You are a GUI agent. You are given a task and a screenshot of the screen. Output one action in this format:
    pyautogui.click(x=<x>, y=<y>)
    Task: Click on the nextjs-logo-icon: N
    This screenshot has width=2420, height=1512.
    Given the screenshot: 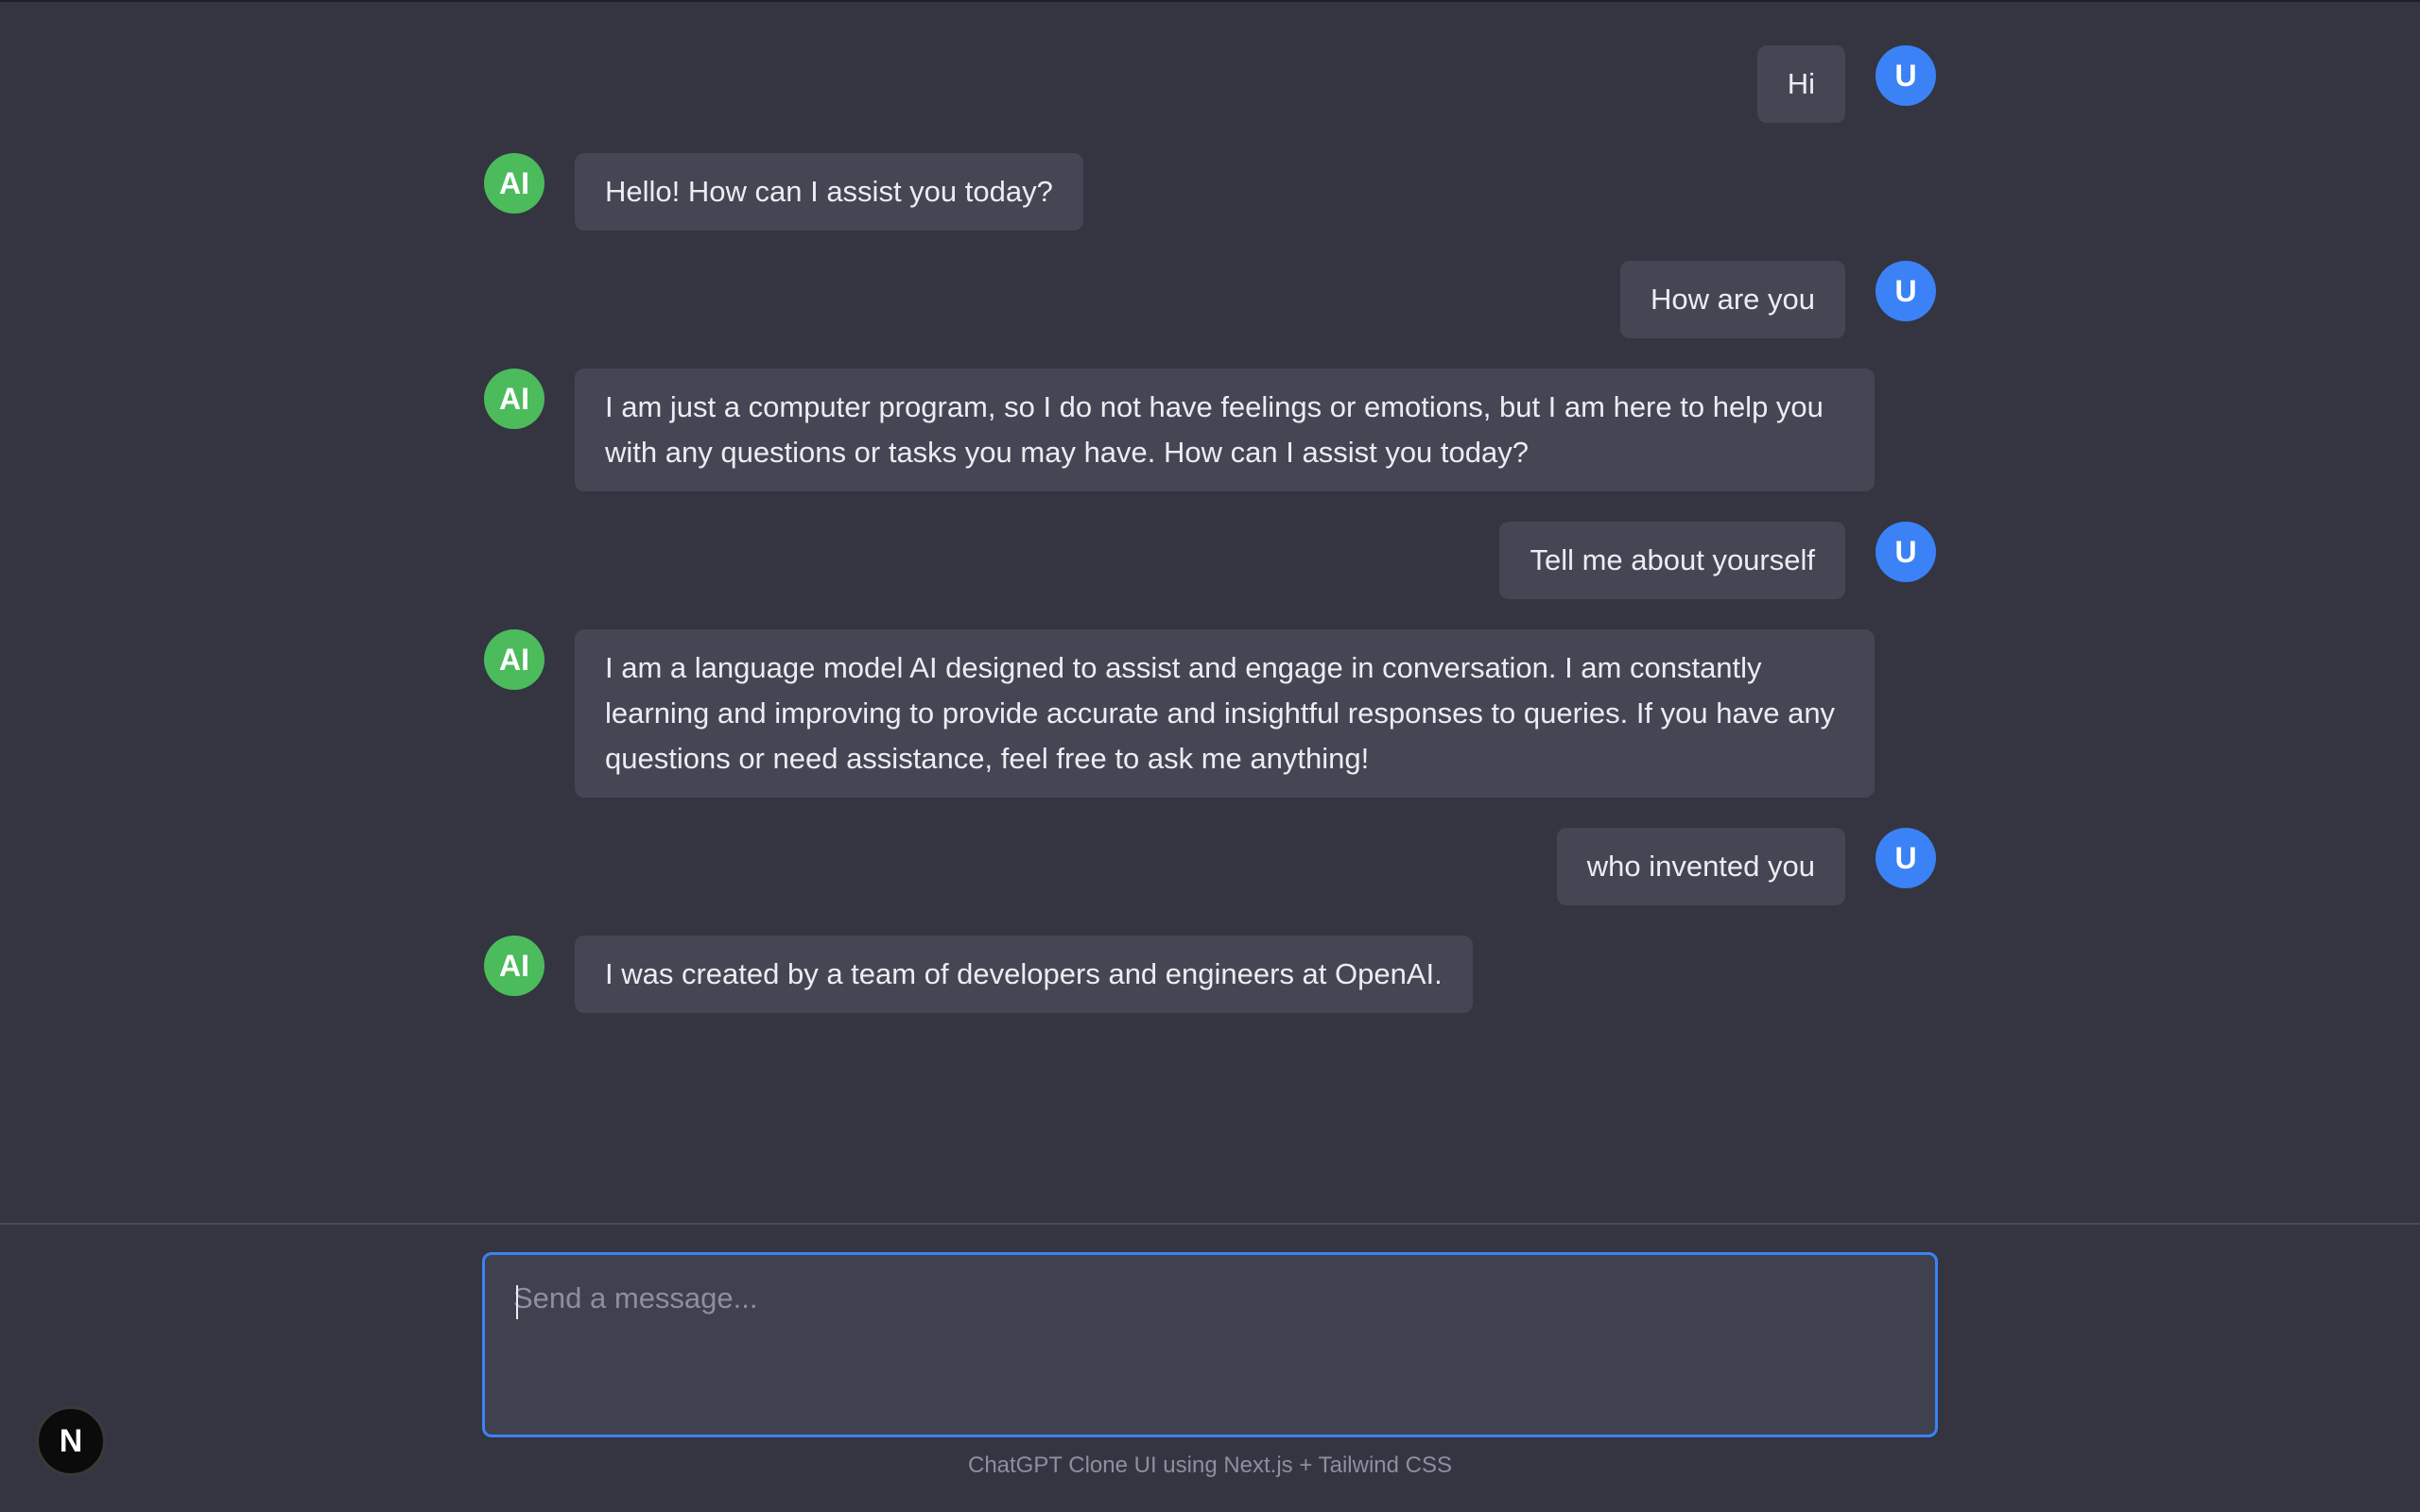 What is the action you would take?
    pyautogui.click(x=71, y=1441)
    